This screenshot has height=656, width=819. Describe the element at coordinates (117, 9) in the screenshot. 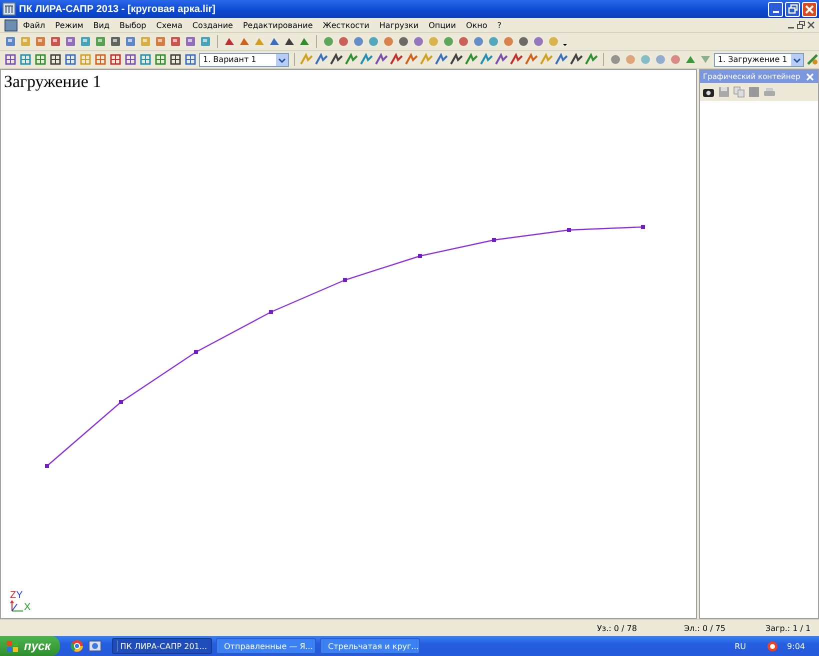

I see `window-title: ПК ЛИРА-САПР 2013 - [круговая арка.lir]` at that location.